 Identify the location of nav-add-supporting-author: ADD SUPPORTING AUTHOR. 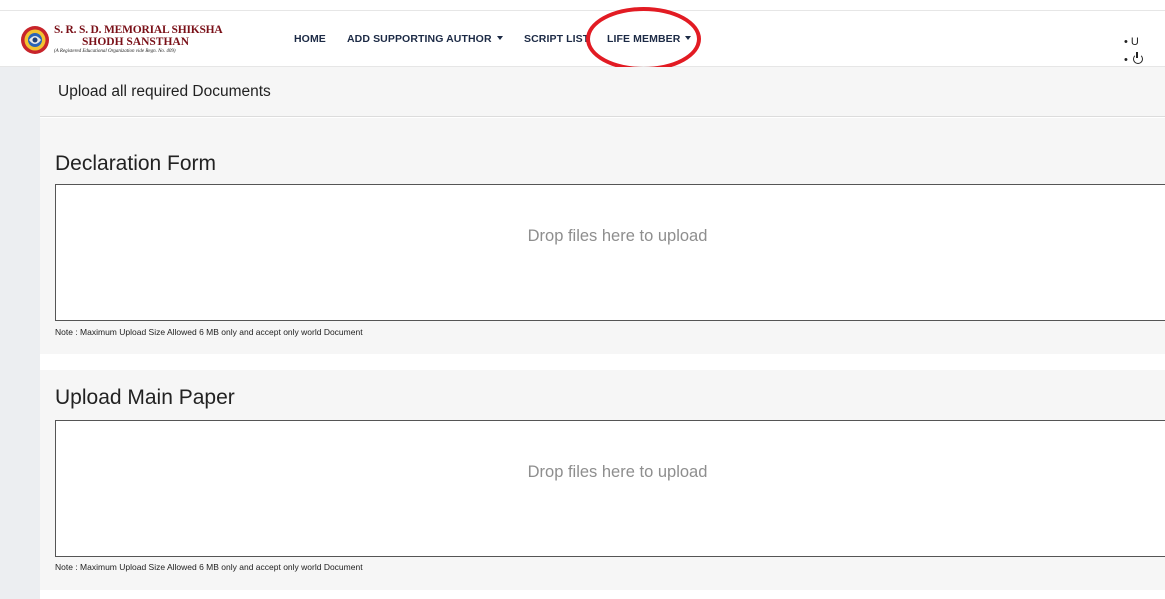
(425, 39).